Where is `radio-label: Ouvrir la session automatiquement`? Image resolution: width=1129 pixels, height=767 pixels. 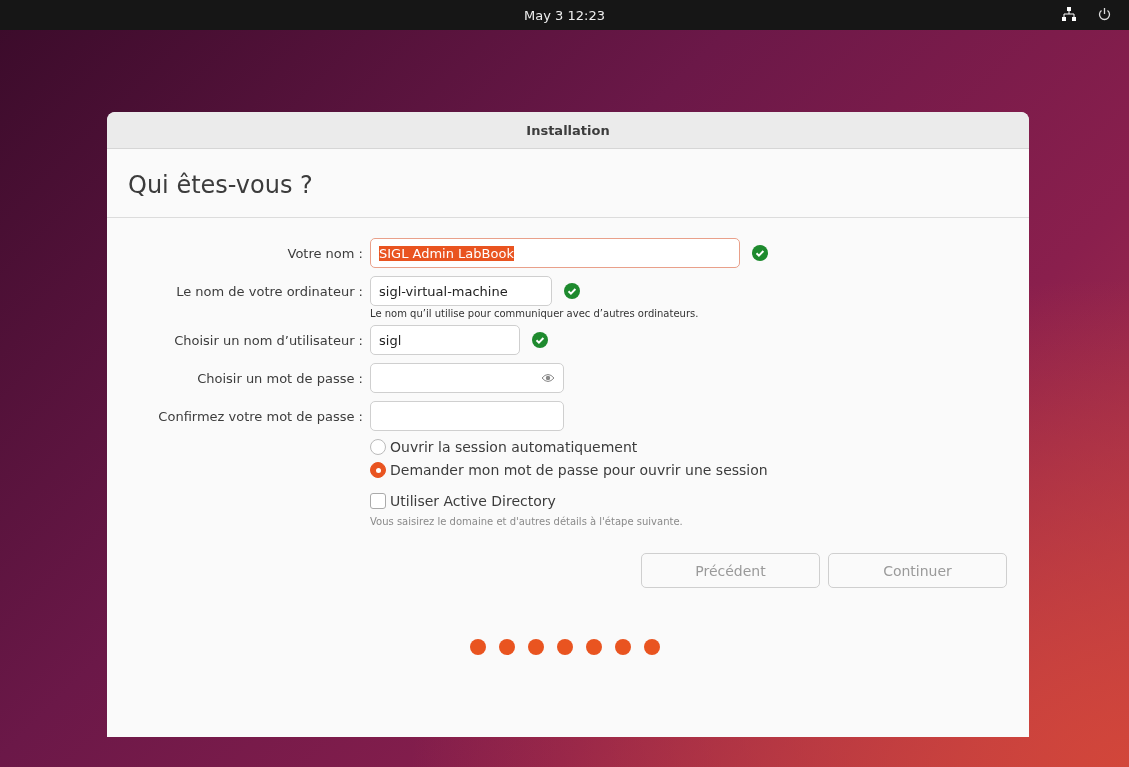
radio-label: Ouvrir la session automatiquement is located at coordinates (514, 447).